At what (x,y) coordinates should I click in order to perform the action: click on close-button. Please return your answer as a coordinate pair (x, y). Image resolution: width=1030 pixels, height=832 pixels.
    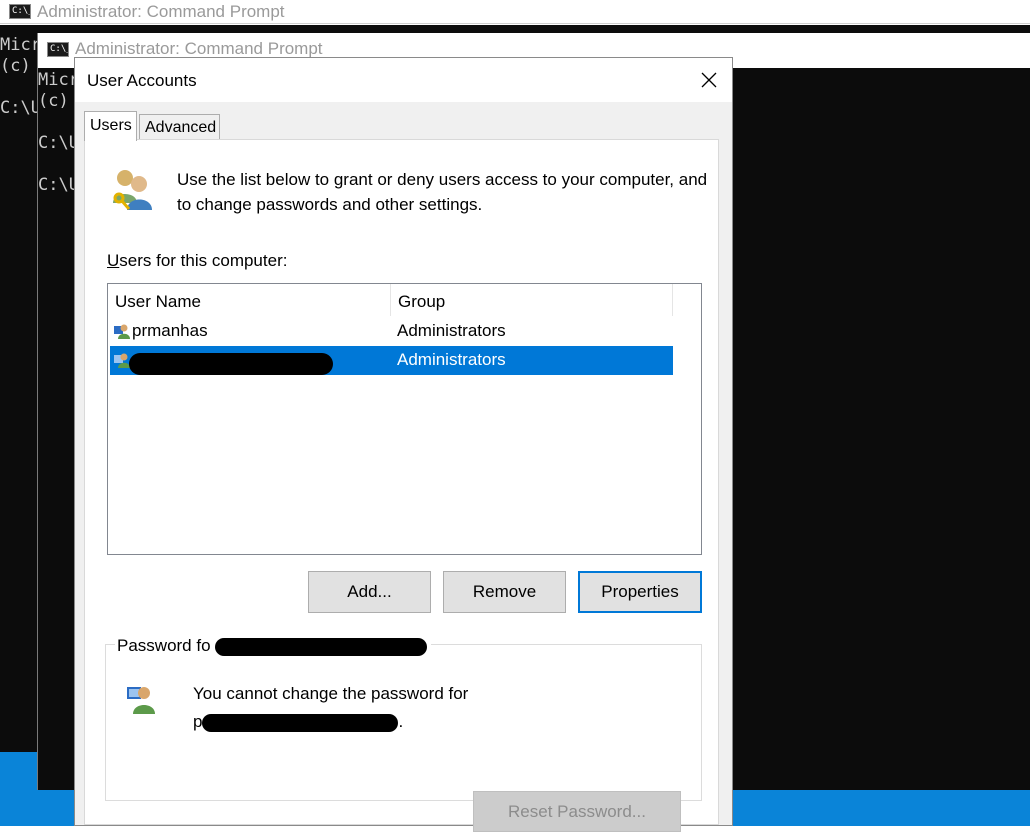
    Looking at the image, I should click on (709, 80).